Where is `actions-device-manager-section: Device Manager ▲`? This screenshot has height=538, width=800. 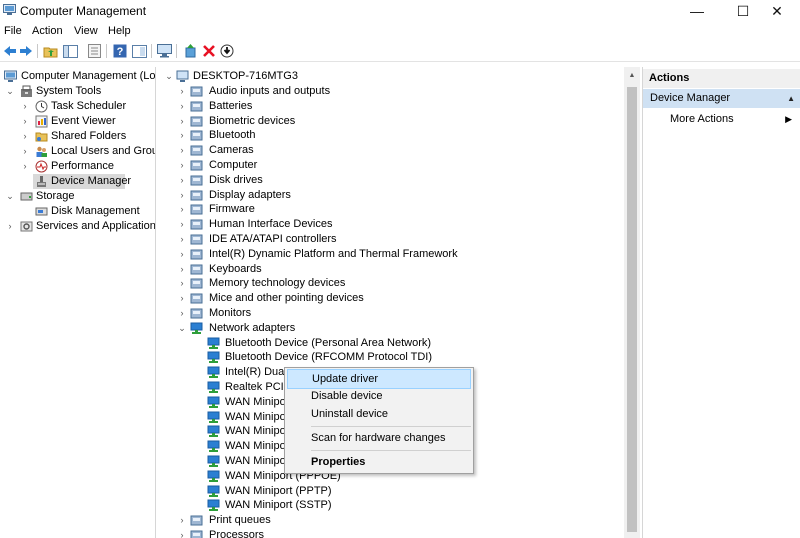 actions-device-manager-section: Device Manager ▲ is located at coordinates (721, 98).